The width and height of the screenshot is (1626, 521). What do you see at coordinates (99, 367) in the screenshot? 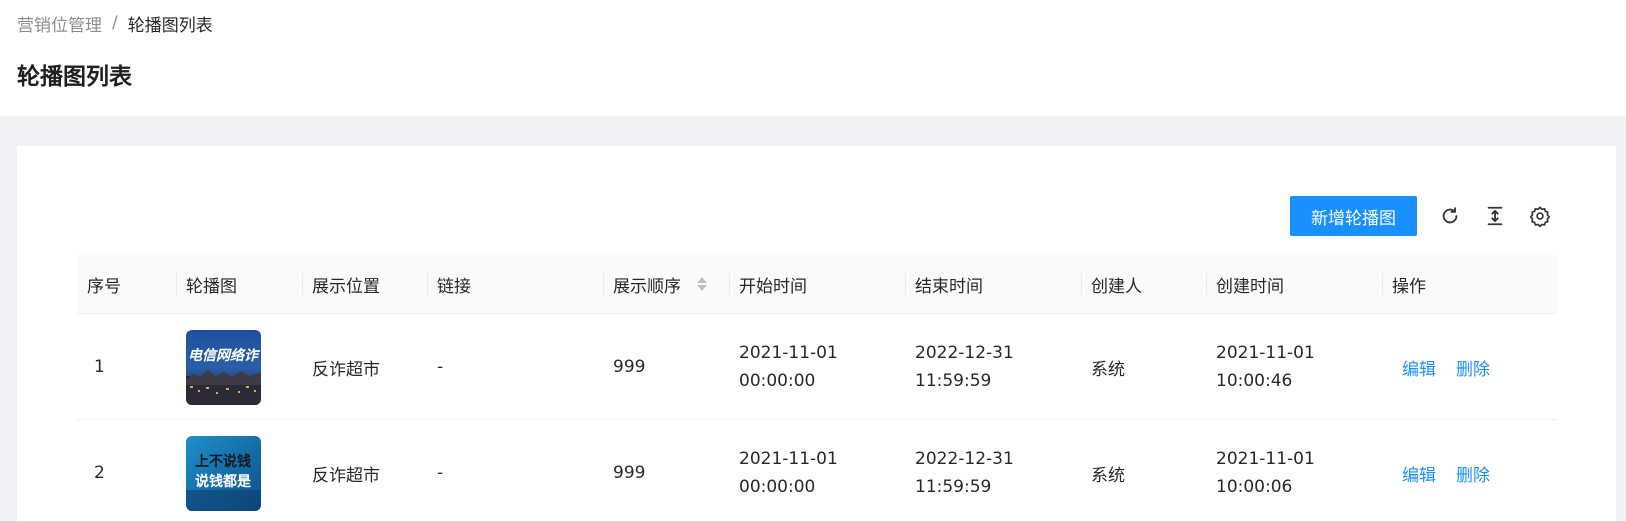
I see `cell-index: 1` at bounding box center [99, 367].